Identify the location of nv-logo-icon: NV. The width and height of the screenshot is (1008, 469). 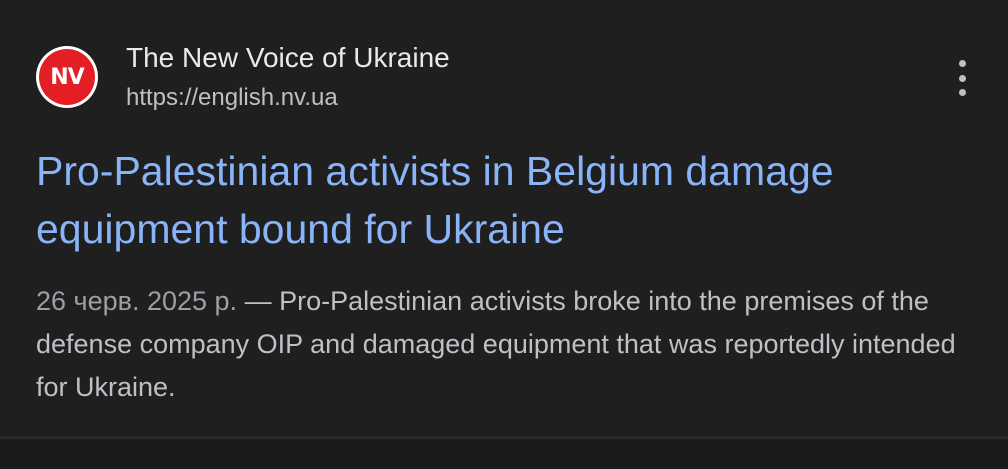
(67, 77).